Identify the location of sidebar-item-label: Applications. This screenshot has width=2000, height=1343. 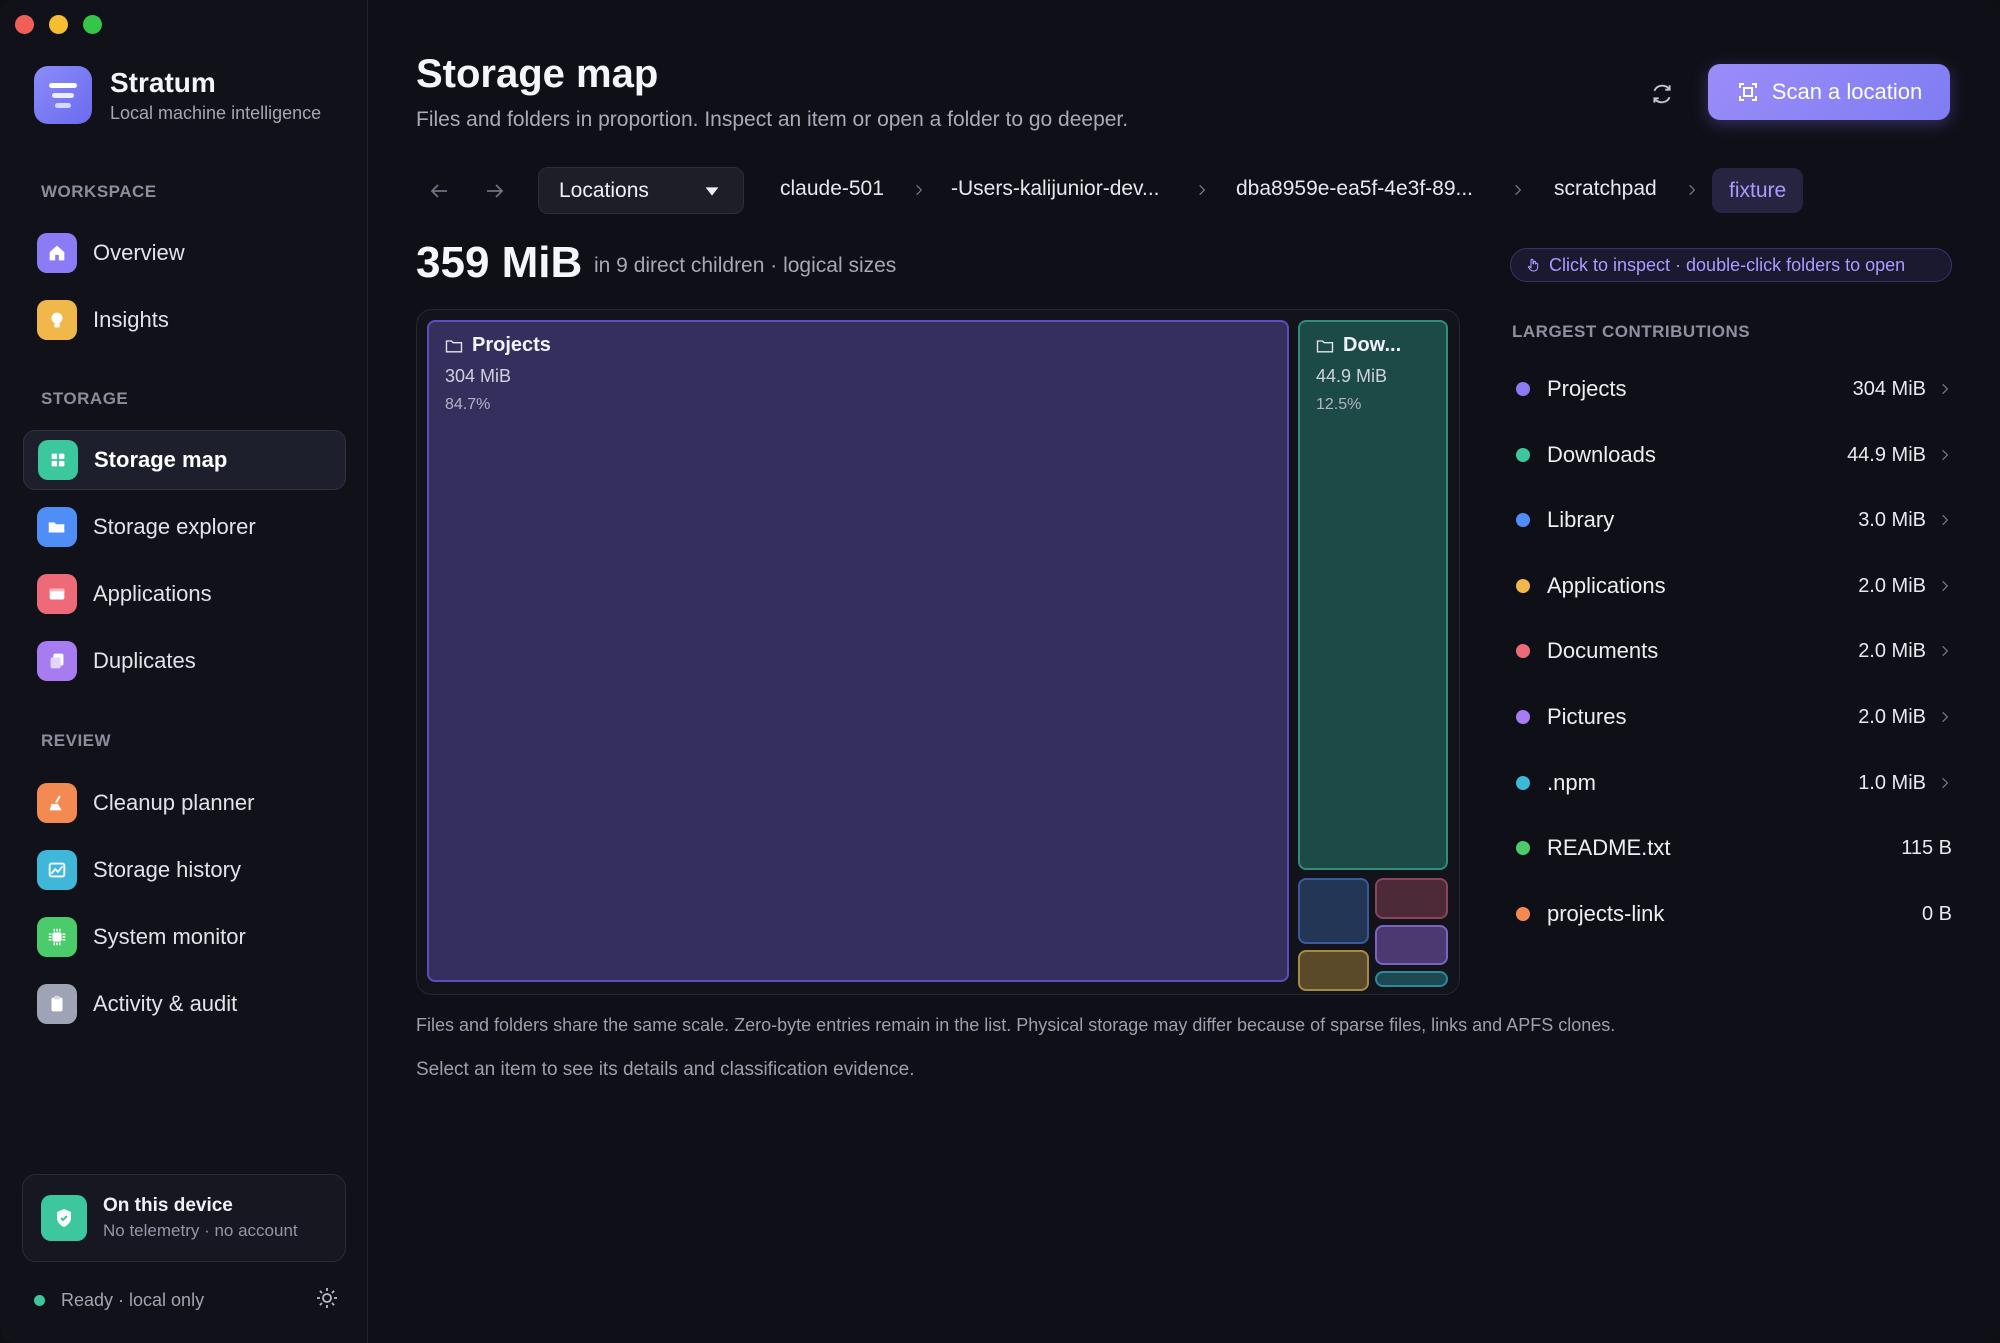
(152, 593).